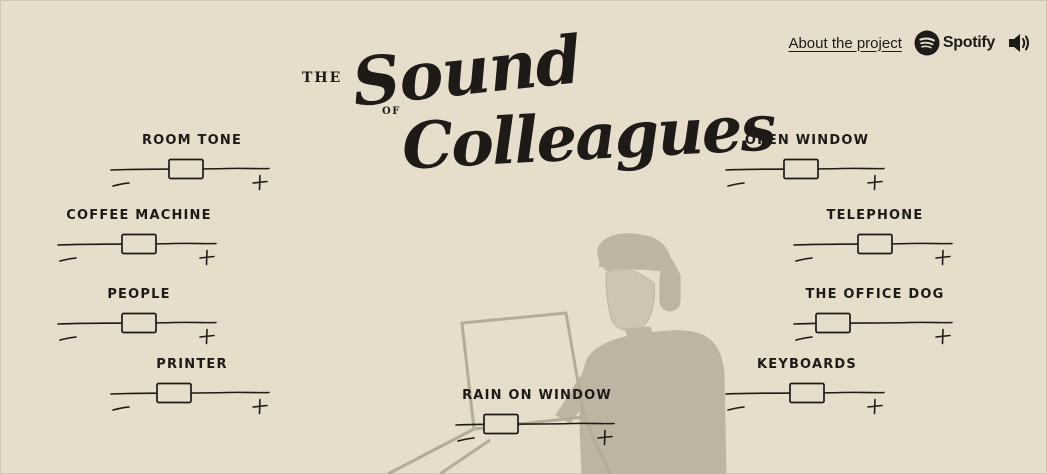  What do you see at coordinates (192, 140) in the screenshot?
I see `room-tone-label: ROOM TONE` at bounding box center [192, 140].